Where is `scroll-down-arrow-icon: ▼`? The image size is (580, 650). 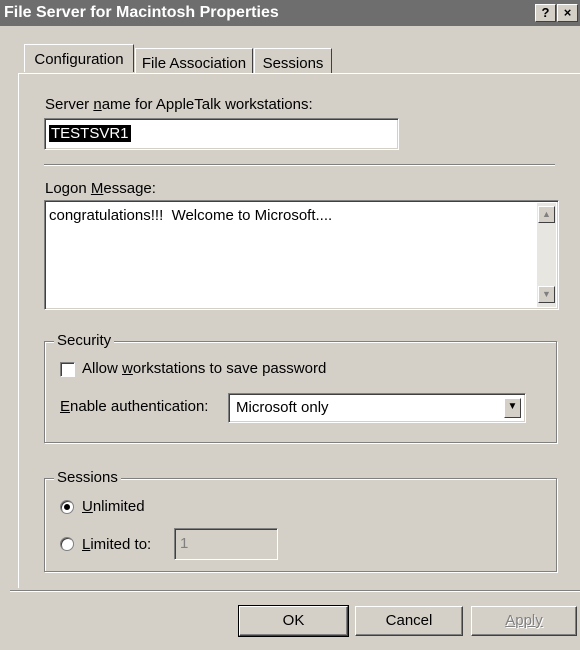 scroll-down-arrow-icon: ▼ is located at coordinates (546, 294).